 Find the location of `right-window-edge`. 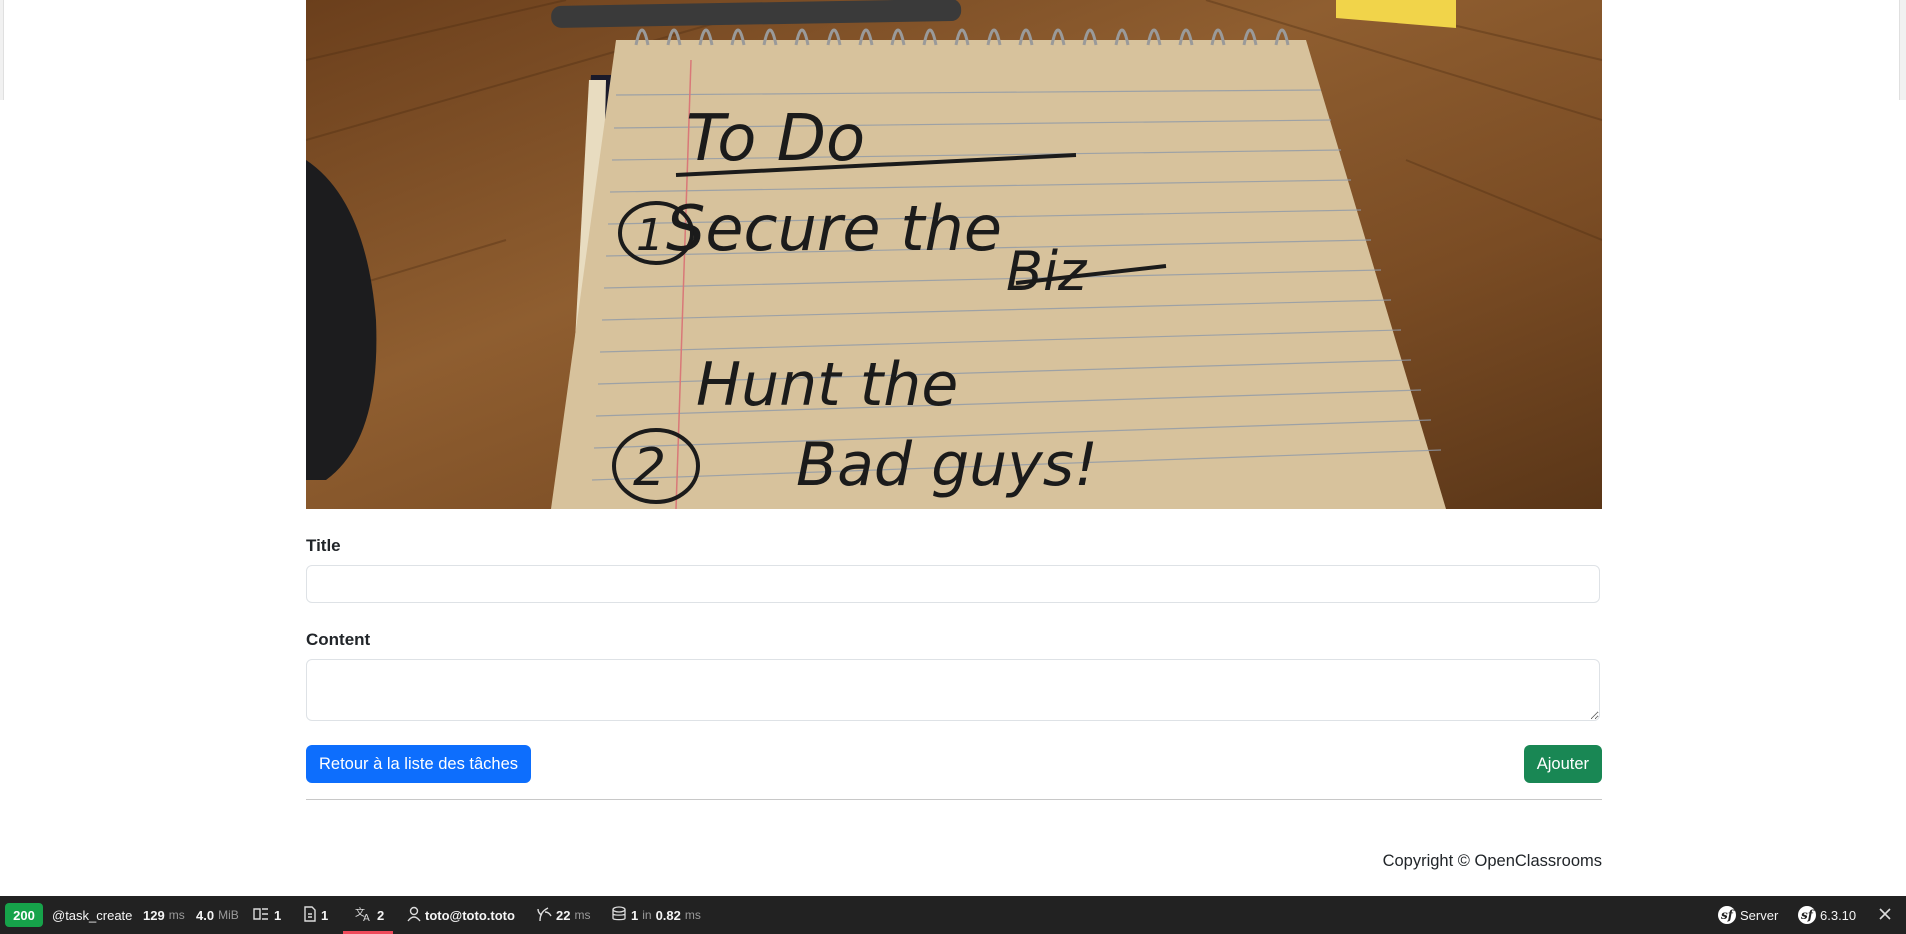

right-window-edge is located at coordinates (1902, 50).